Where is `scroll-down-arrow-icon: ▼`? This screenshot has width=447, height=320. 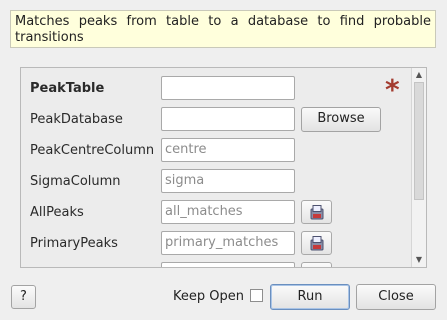
scroll-down-arrow-icon: ▼ is located at coordinates (419, 260).